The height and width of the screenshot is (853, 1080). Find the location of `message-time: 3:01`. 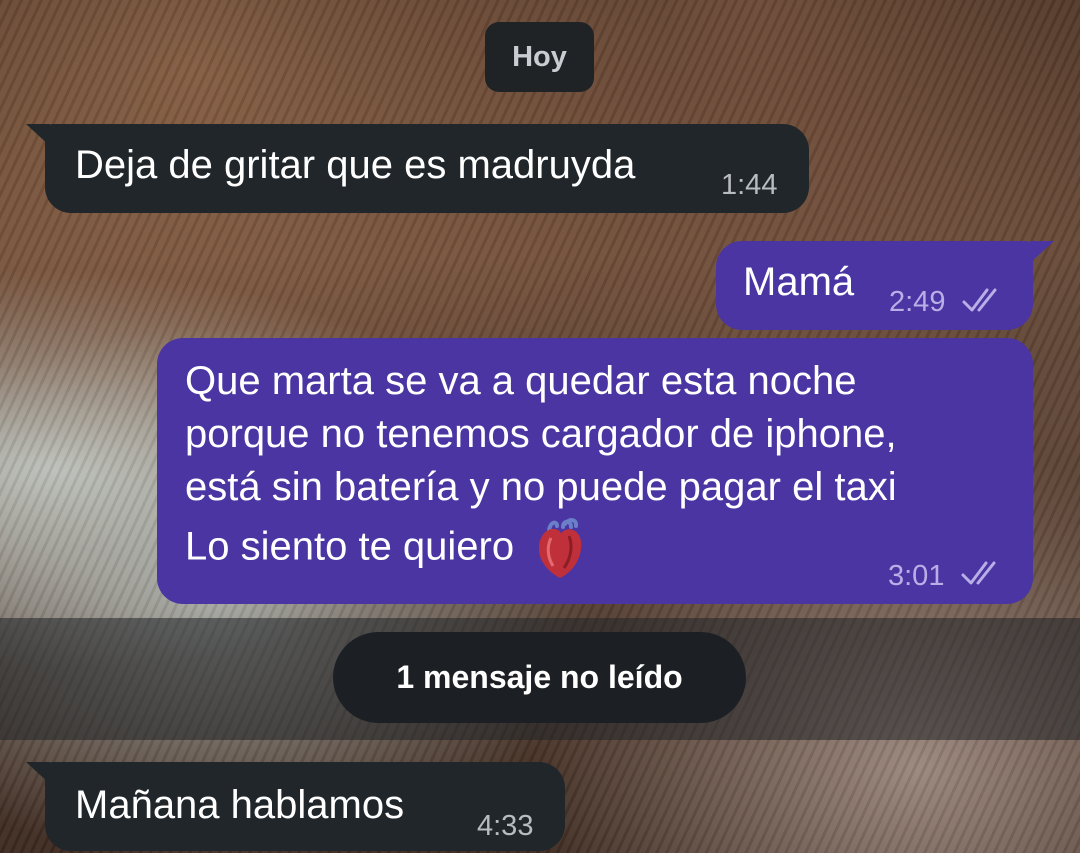

message-time: 3:01 is located at coordinates (916, 576).